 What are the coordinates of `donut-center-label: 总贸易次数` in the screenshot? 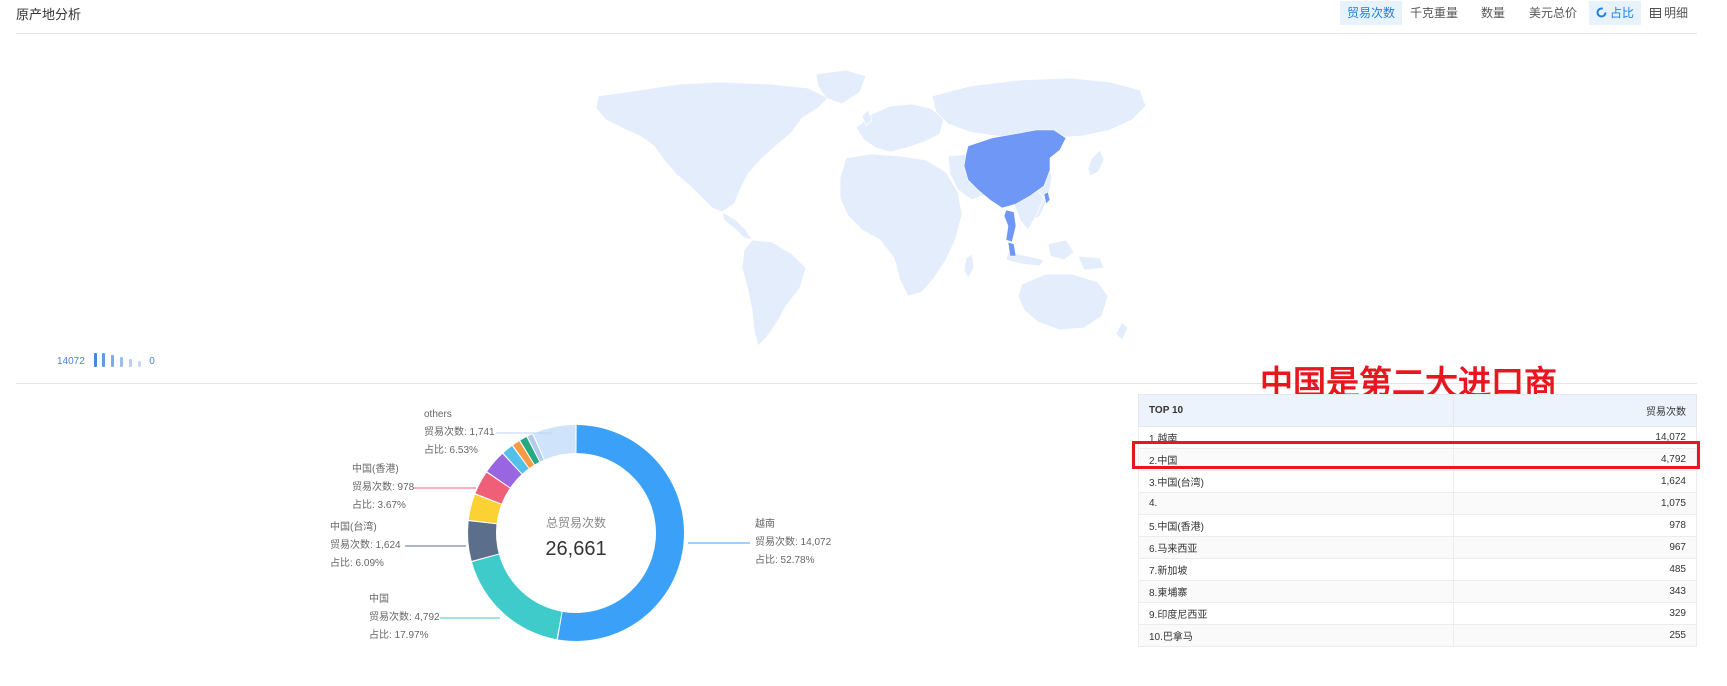 It's located at (576, 522).